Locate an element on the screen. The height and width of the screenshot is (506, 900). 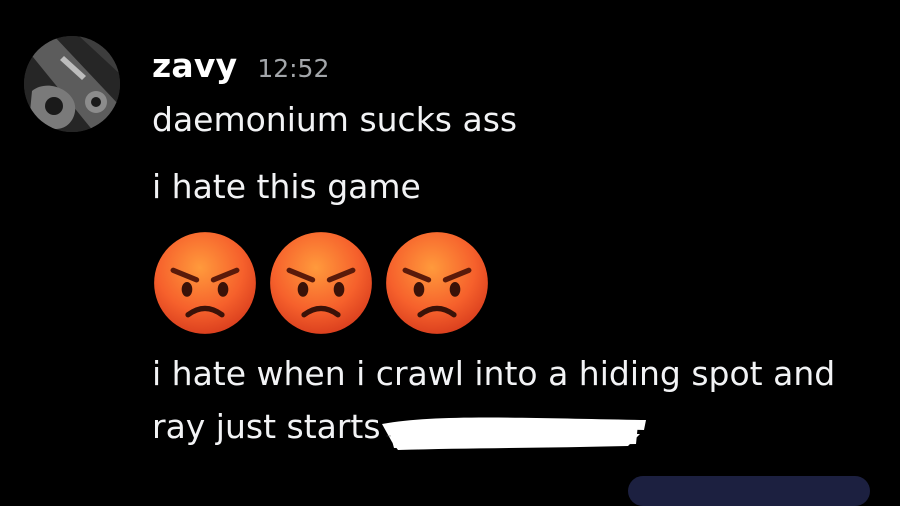
username: zavy is located at coordinates (194, 65).